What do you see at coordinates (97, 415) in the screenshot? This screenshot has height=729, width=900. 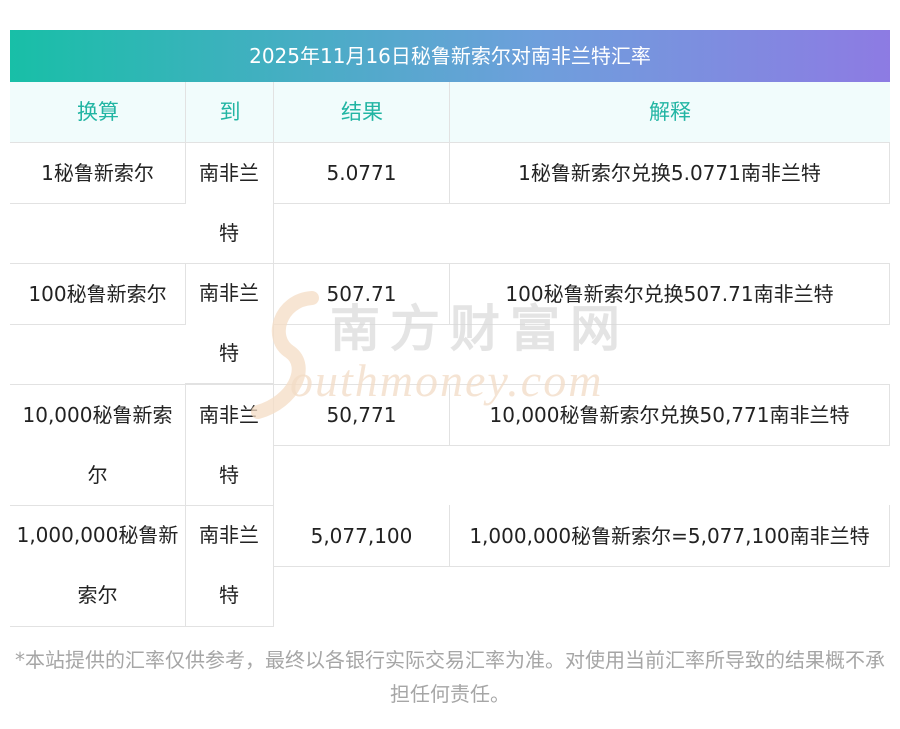 I see `from-amount-line1: 10,000秘鲁新索` at bounding box center [97, 415].